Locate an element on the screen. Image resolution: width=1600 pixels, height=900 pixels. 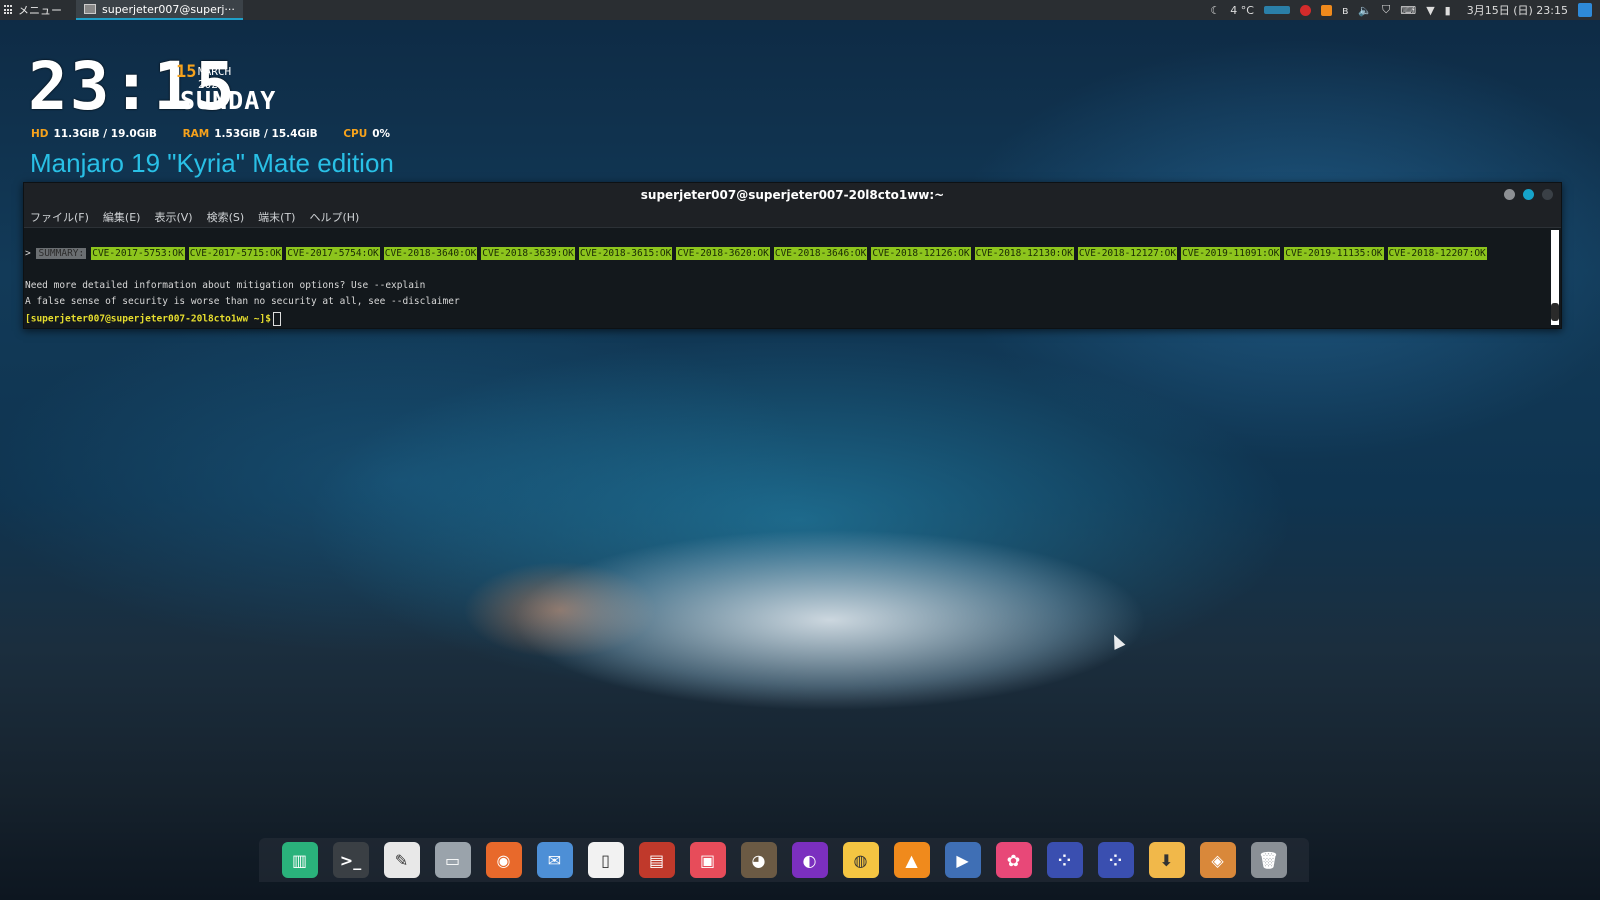
summary-label: SUMMARY: is located at coordinates (61, 253).